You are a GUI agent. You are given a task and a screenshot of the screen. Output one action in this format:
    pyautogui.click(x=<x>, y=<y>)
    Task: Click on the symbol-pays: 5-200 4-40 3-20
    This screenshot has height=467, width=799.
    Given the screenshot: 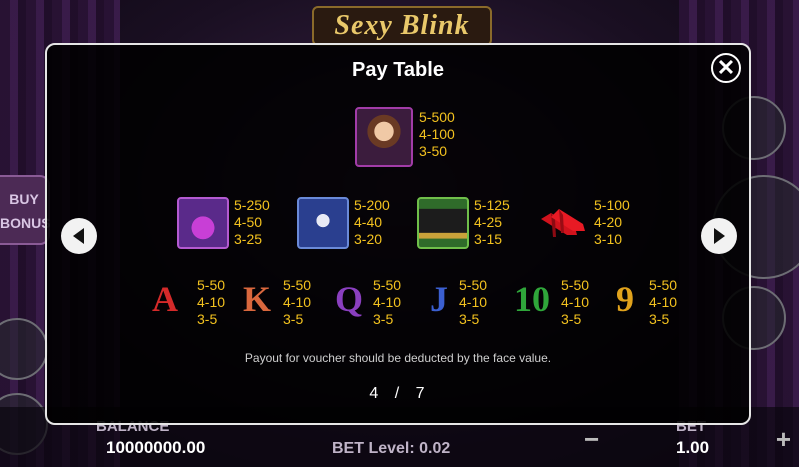 What is the action you would take?
    pyautogui.click(x=372, y=222)
    